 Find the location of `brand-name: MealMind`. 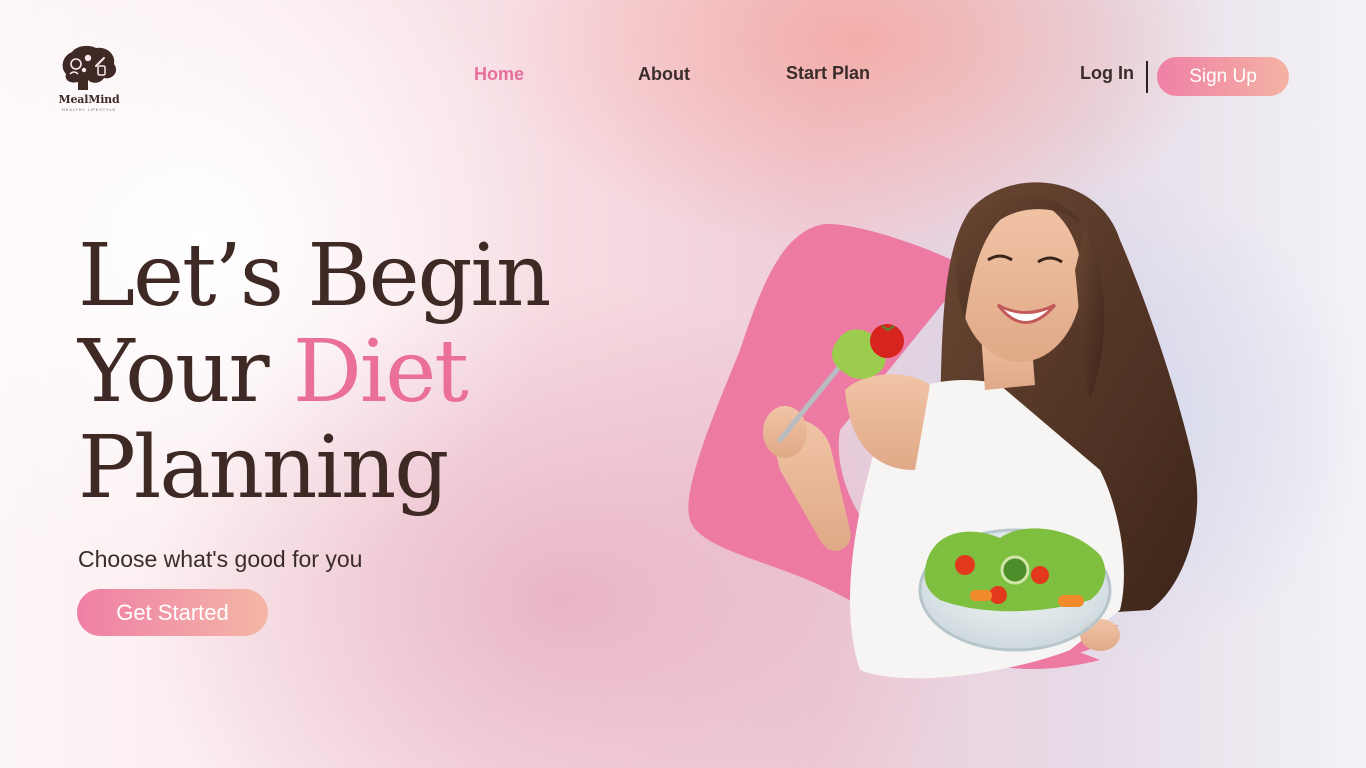

brand-name: MealMind is located at coordinates (89, 99).